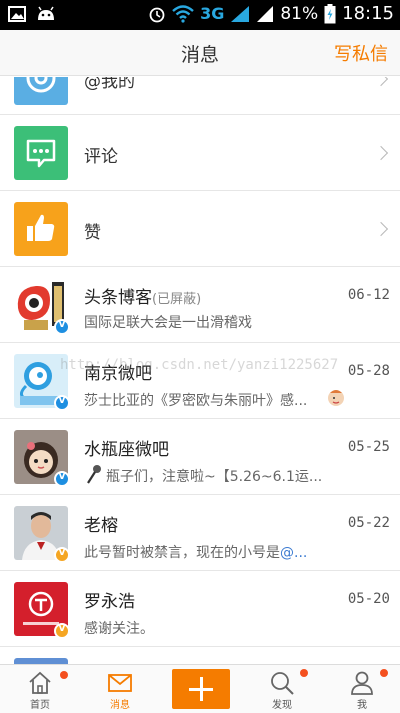 The image size is (400, 713). I want to click on add-post-button, so click(201, 689).